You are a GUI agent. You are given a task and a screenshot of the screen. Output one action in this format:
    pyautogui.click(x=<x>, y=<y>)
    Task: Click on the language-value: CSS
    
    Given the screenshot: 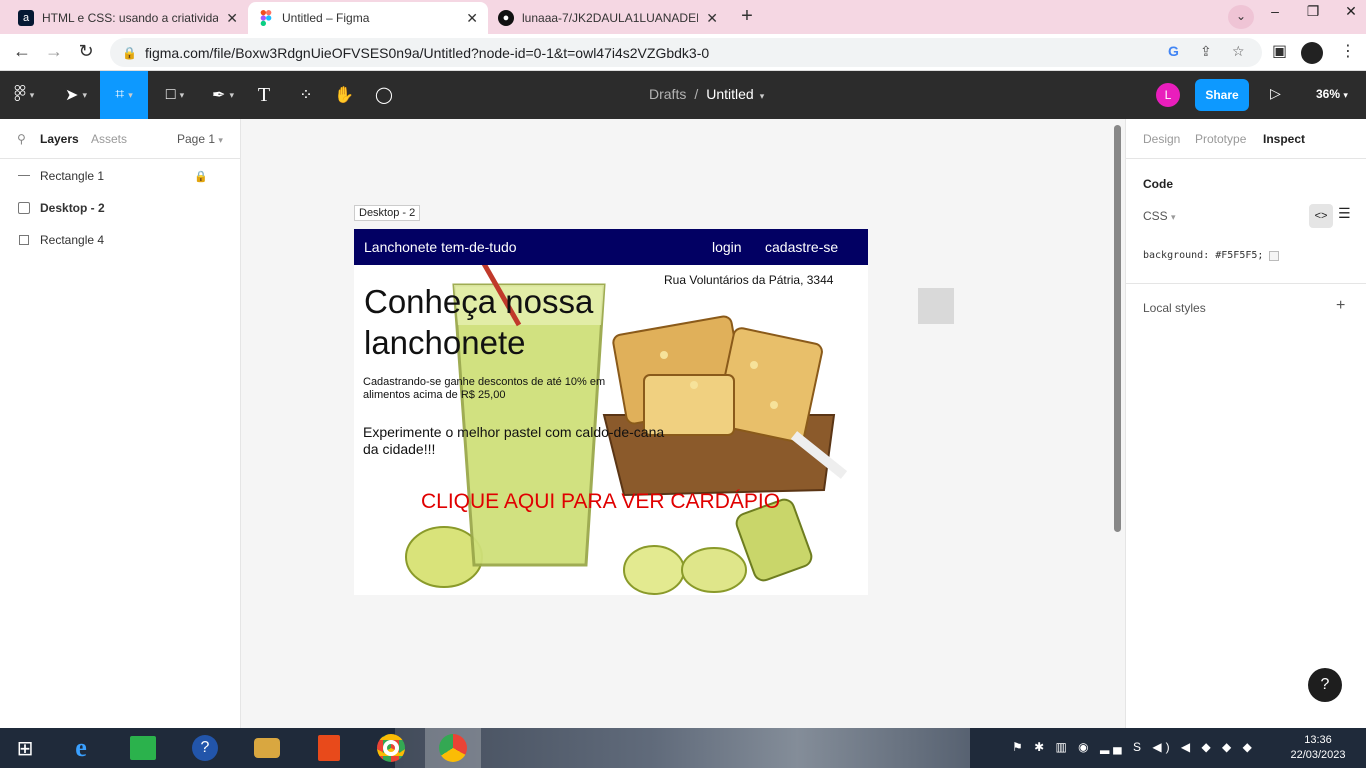 What is the action you would take?
    pyautogui.click(x=1155, y=216)
    